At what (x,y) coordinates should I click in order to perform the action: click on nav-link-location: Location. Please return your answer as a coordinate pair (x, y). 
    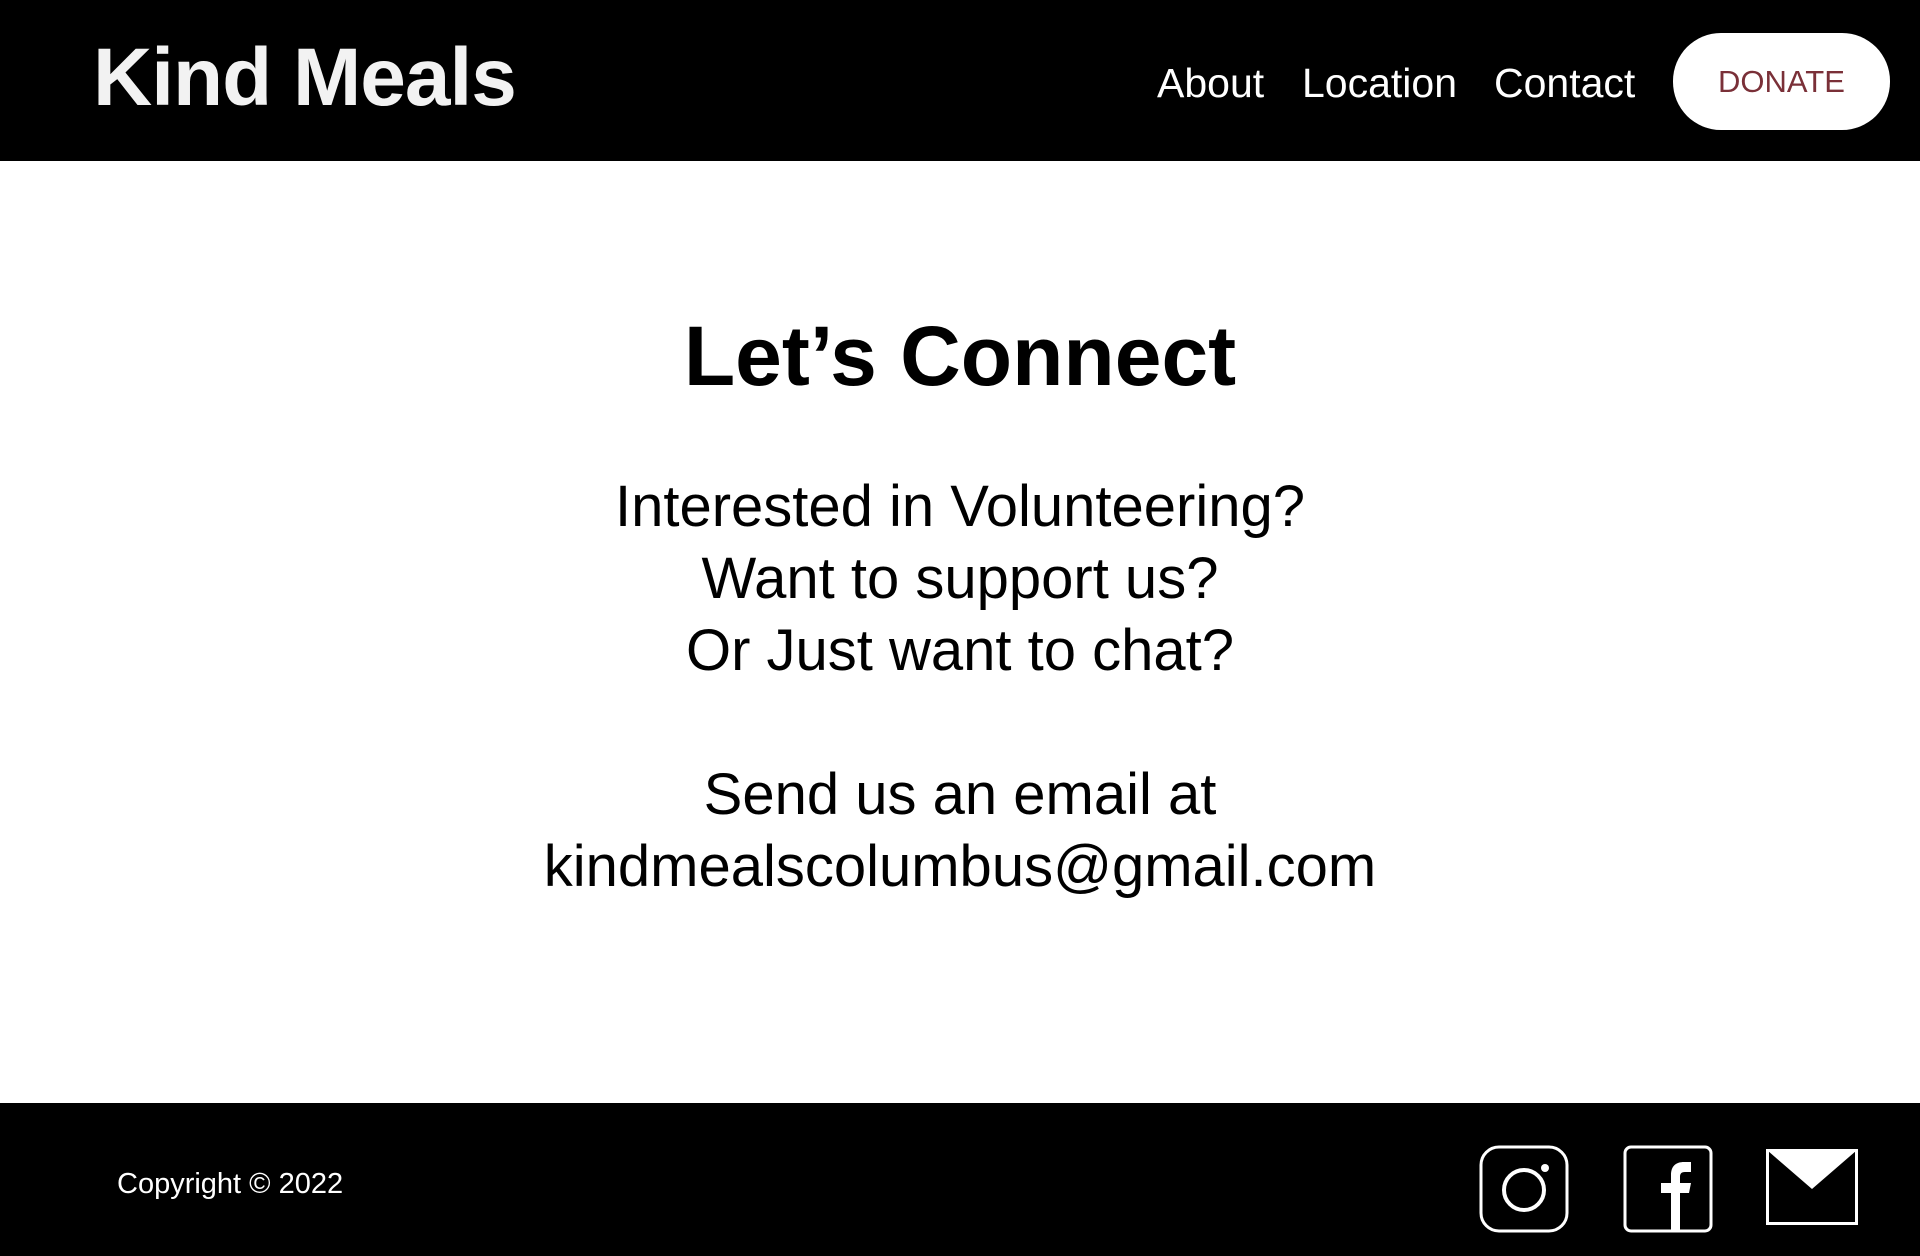
    Looking at the image, I should click on (1379, 83).